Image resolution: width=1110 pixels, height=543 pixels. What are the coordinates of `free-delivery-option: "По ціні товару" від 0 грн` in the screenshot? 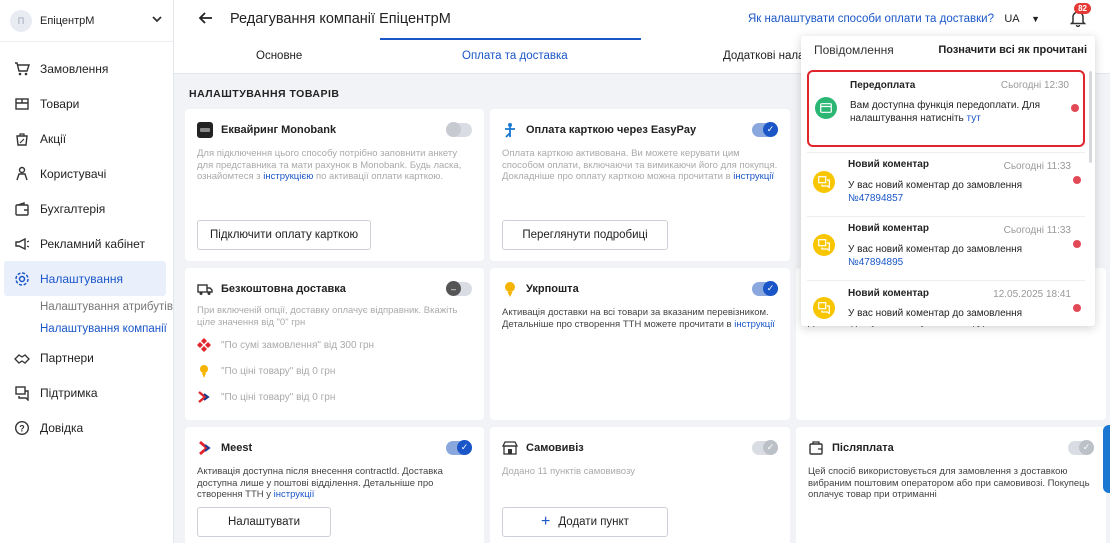 It's located at (334, 397).